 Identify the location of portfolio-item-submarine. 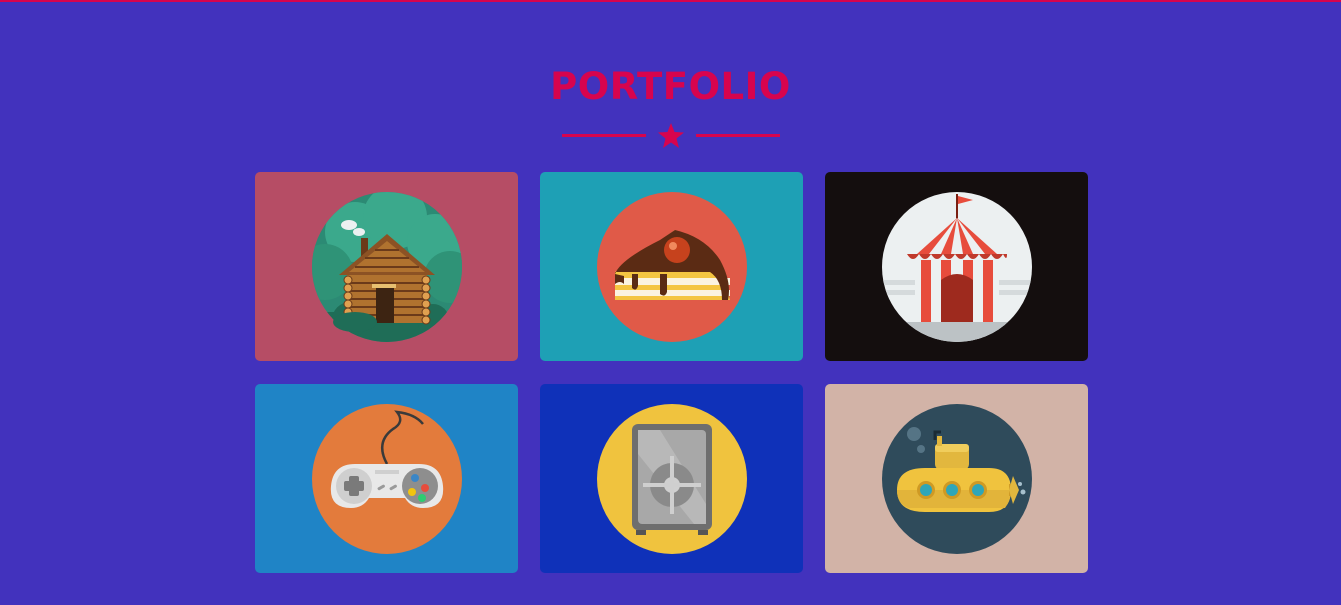
(956, 478).